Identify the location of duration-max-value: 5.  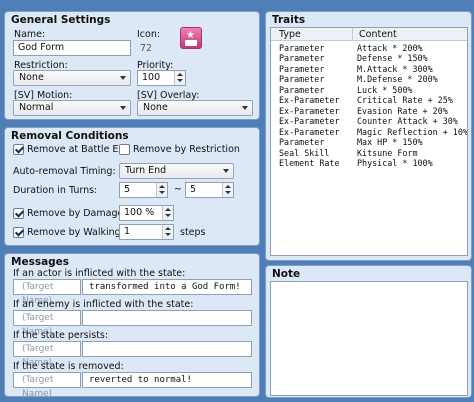
(193, 189).